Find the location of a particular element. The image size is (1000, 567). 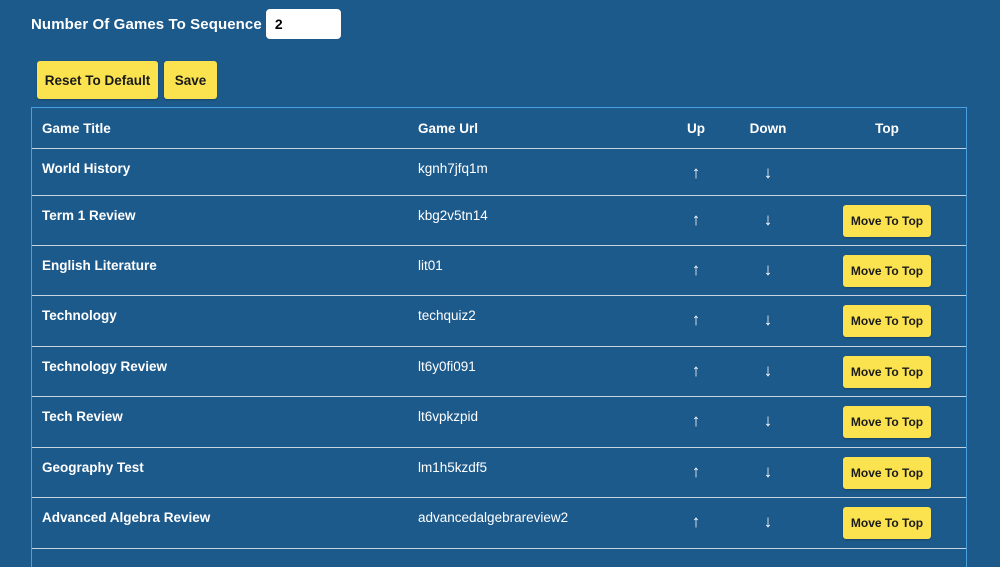

game-url: lm1h5kzdf5 is located at coordinates (453, 467).